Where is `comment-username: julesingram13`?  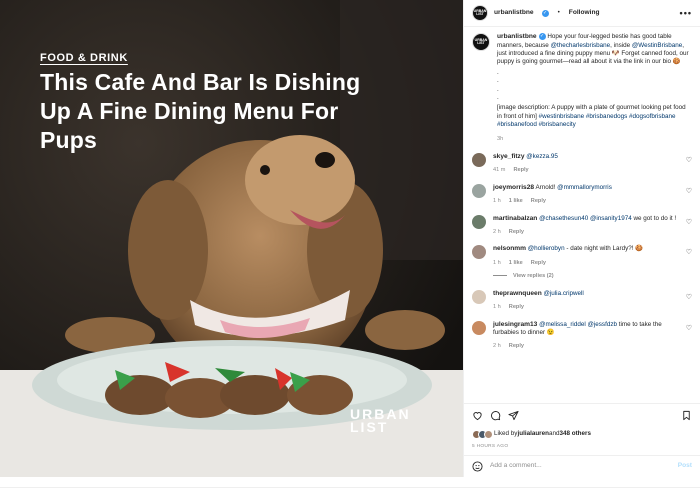 comment-username: julesingram13 is located at coordinates (515, 324).